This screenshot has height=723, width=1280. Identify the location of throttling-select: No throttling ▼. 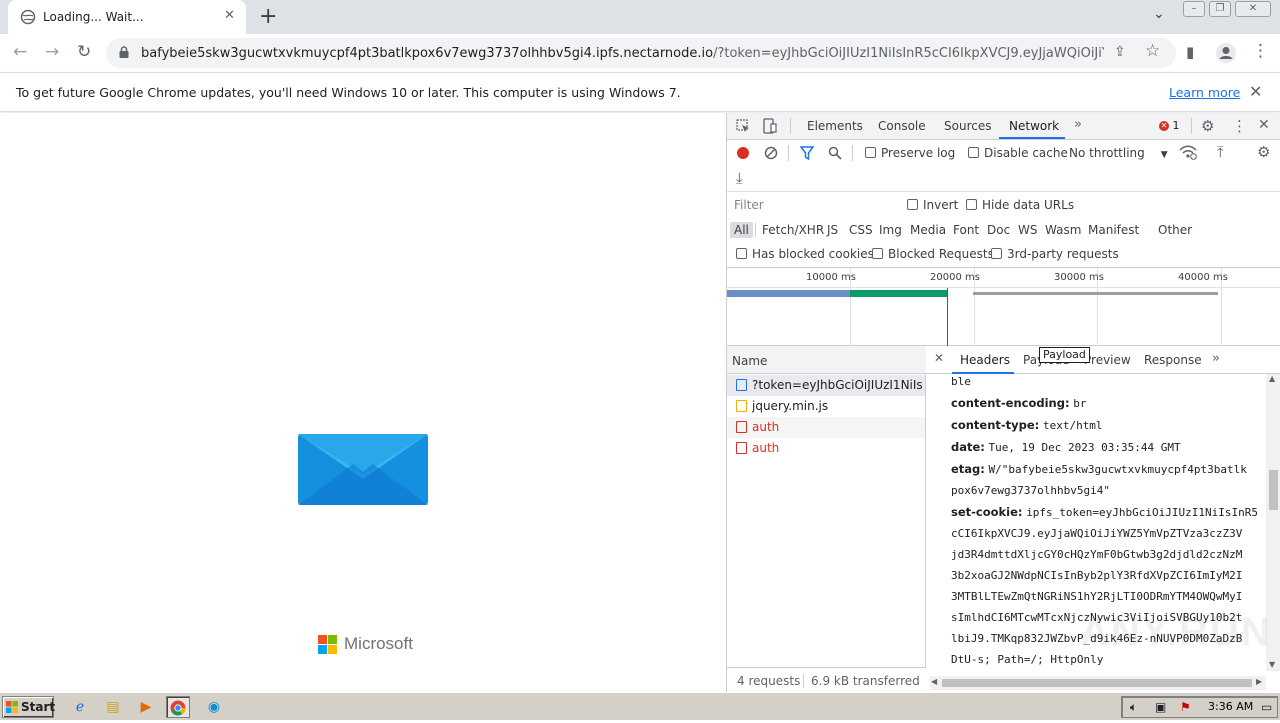
(1118, 153).